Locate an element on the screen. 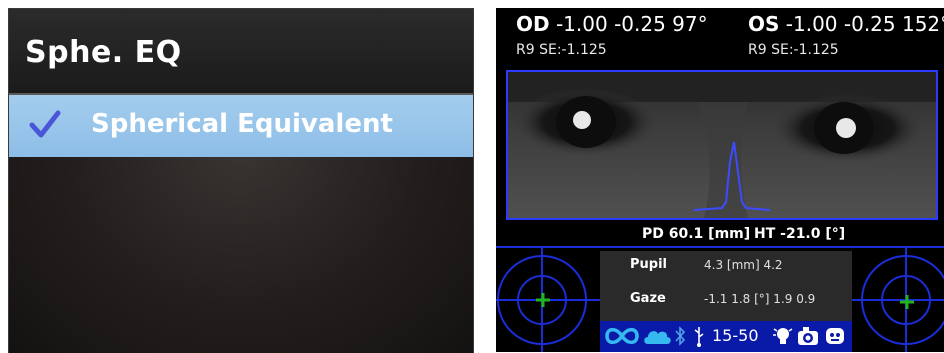 The height and width of the screenshot is (353, 944). gaze-label: Gaze is located at coordinates (648, 298).